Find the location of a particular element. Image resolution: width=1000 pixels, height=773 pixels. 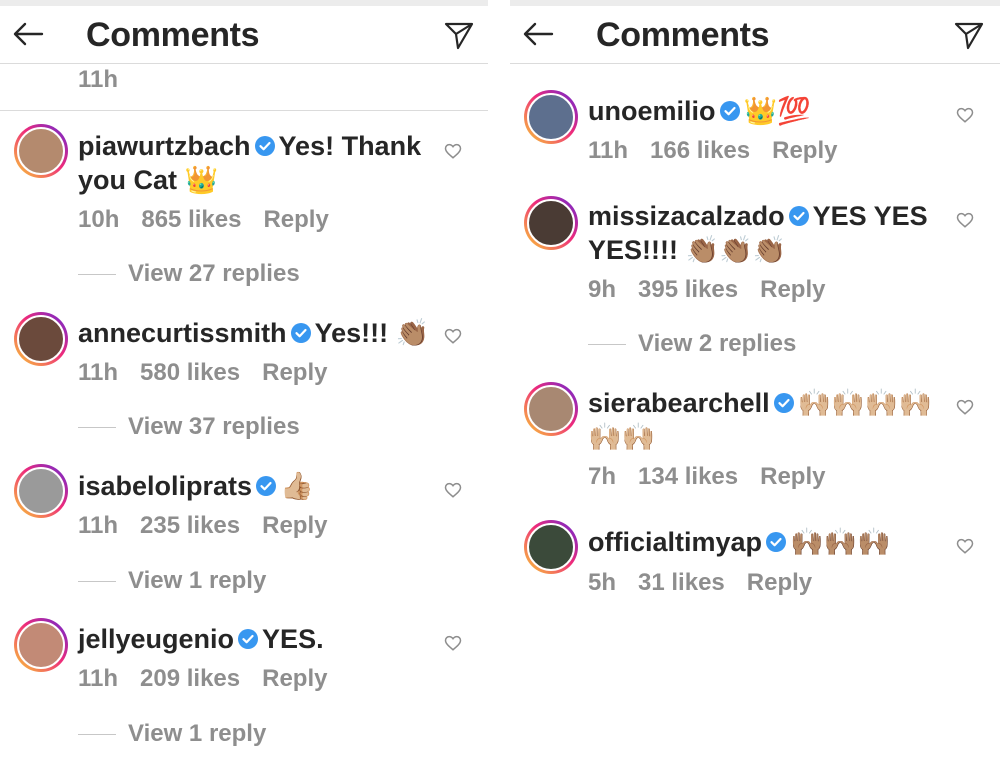

comment-body: missizacalzado YES YES YES!!!! 👏🏽👏🏽👏🏽 is located at coordinates (766, 233).